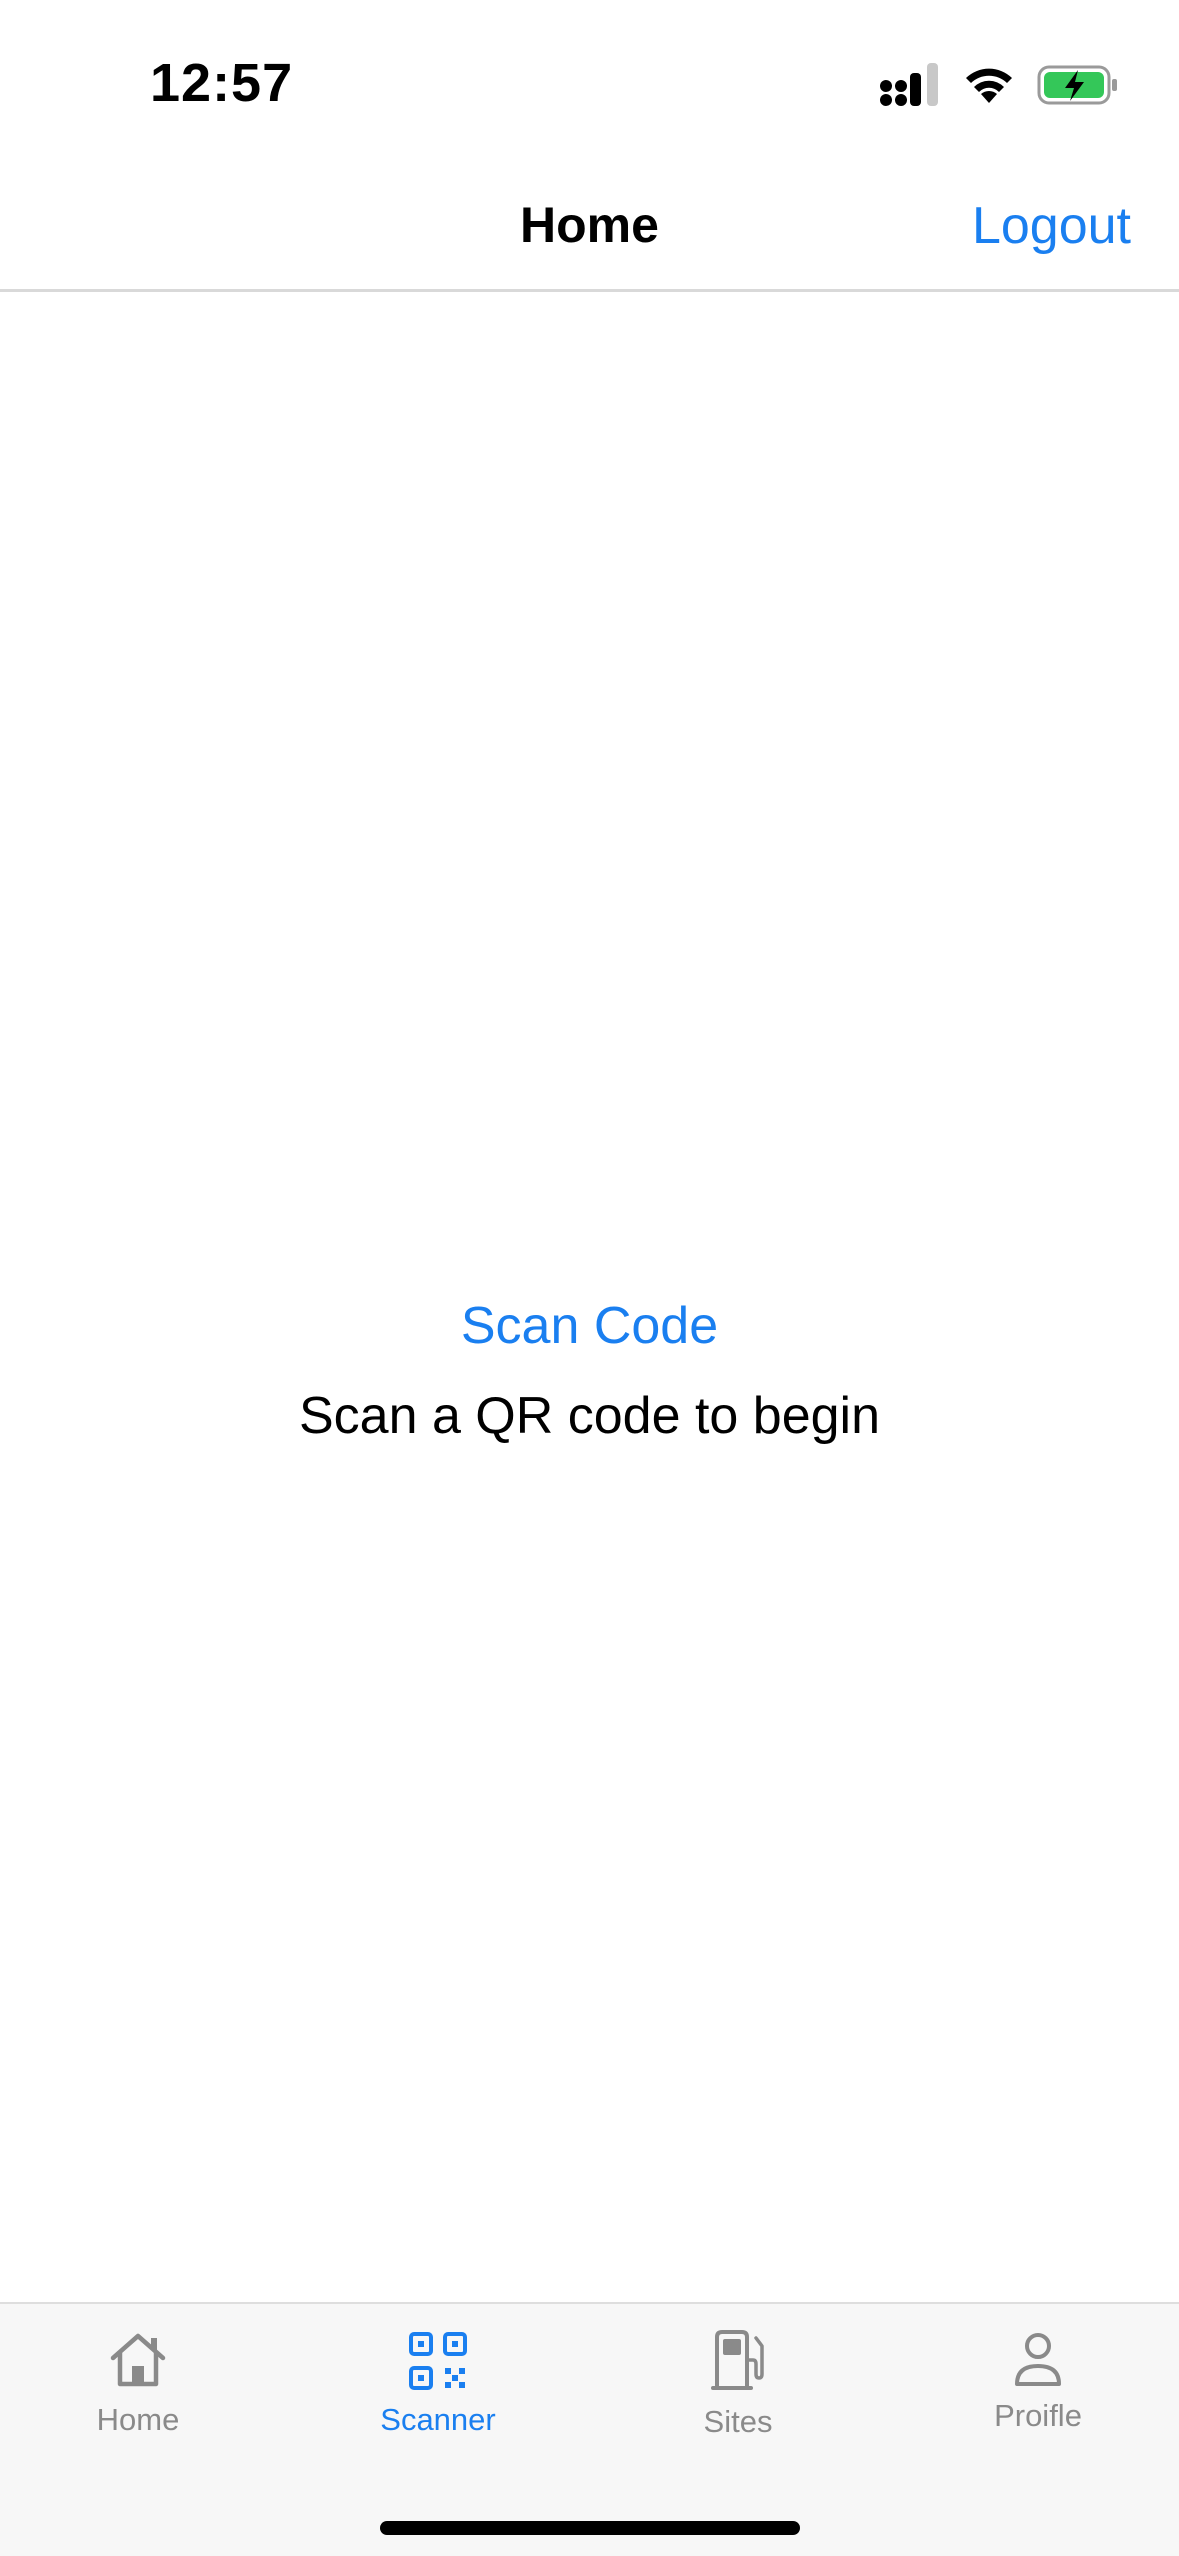  What do you see at coordinates (589, 1416) in the screenshot?
I see `scan-hint-text: Scan a QR code to begin` at bounding box center [589, 1416].